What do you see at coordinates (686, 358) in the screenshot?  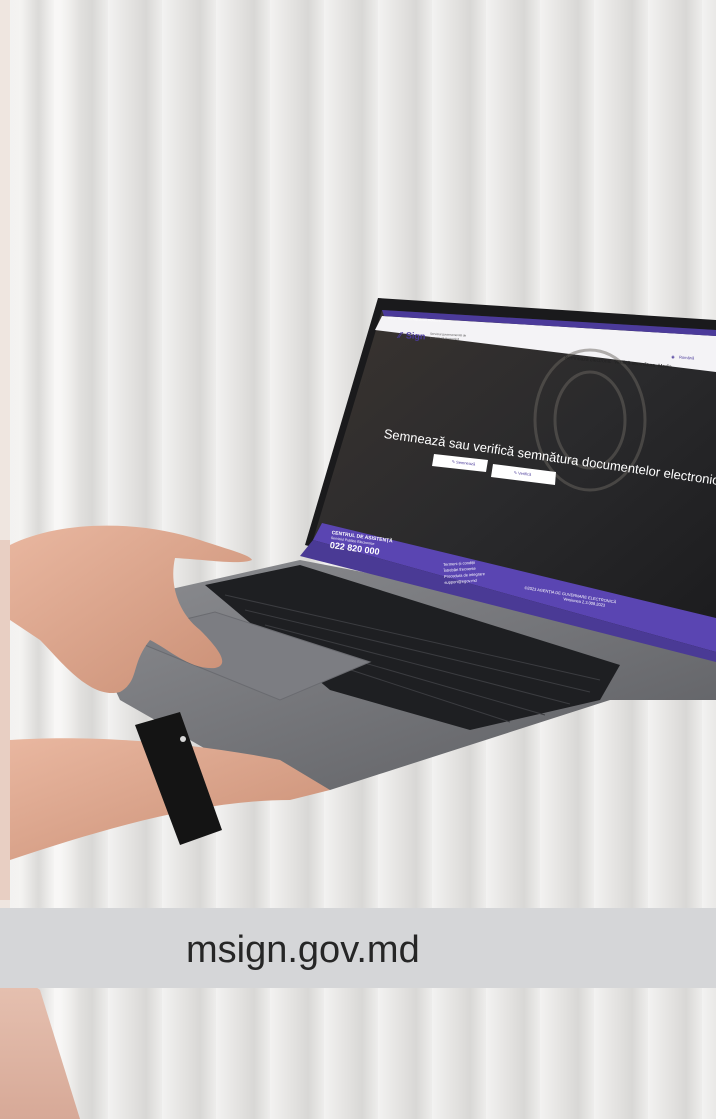 I see `language-select: Română` at bounding box center [686, 358].